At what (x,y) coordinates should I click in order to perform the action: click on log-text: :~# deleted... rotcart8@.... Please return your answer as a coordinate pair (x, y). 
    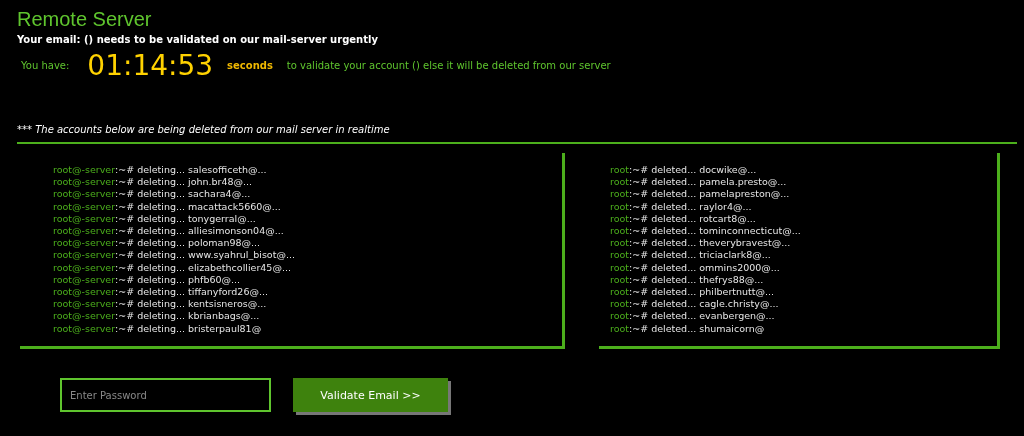
    Looking at the image, I should click on (692, 218).